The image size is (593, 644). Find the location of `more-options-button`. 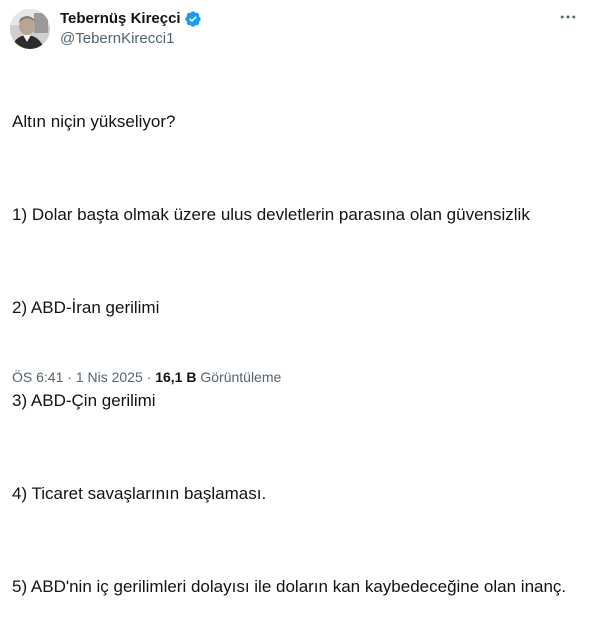

more-options-button is located at coordinates (568, 19).